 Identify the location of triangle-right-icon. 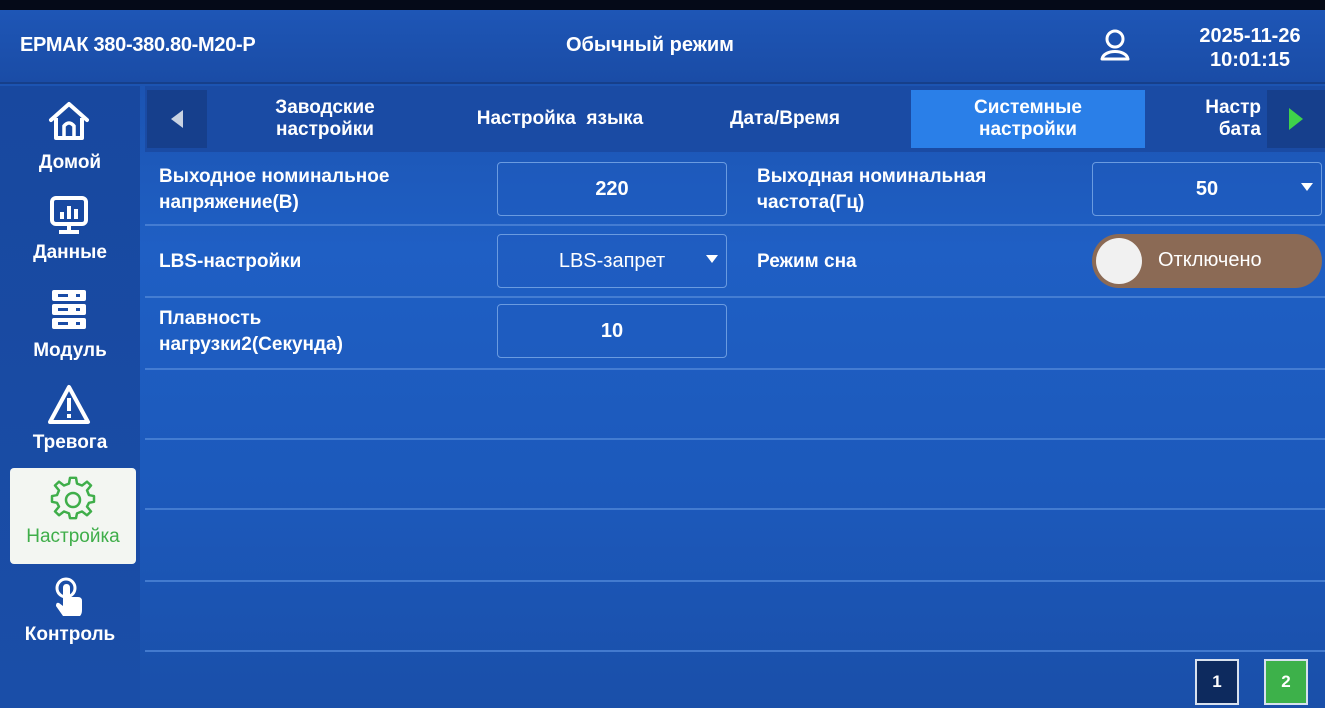
(1296, 119).